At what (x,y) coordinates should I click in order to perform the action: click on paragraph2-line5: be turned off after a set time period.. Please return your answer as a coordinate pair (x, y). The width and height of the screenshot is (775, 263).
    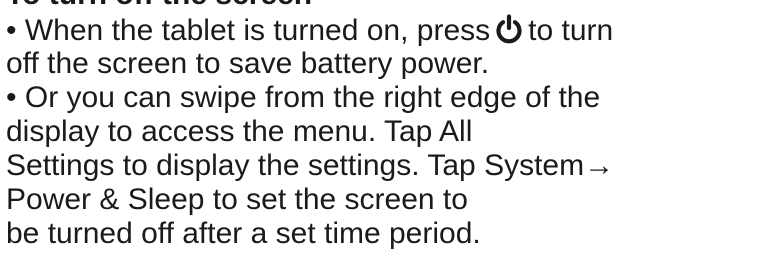
    Looking at the image, I should click on (243, 233).